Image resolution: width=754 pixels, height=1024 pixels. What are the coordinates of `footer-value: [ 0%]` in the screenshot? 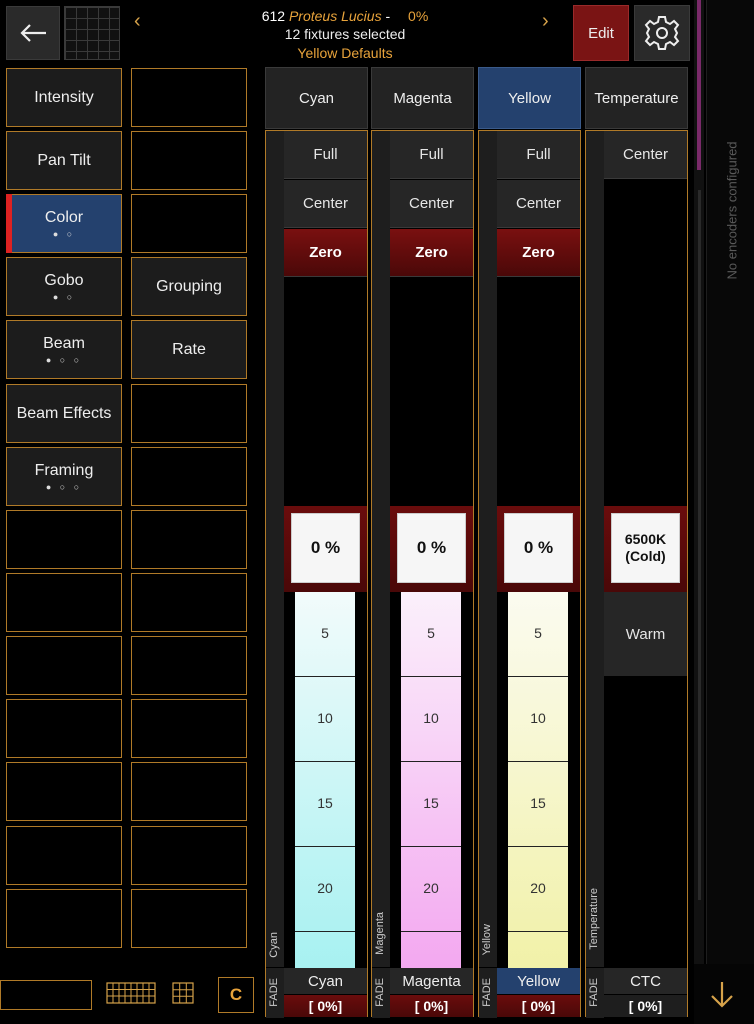 It's located at (645, 1006).